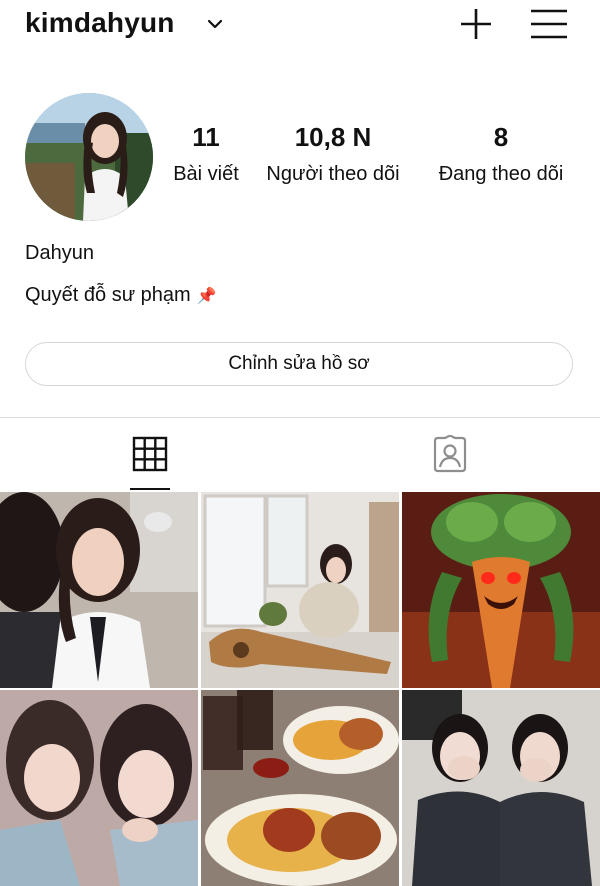 This screenshot has height=886, width=600. Describe the element at coordinates (206, 296) in the screenshot. I see `pushpin-icon: 📌` at that location.